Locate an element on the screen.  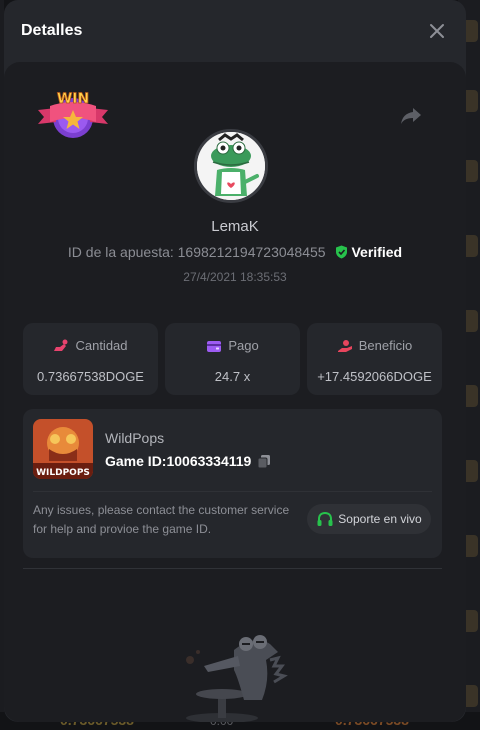
wallet-icon is located at coordinates (214, 346).